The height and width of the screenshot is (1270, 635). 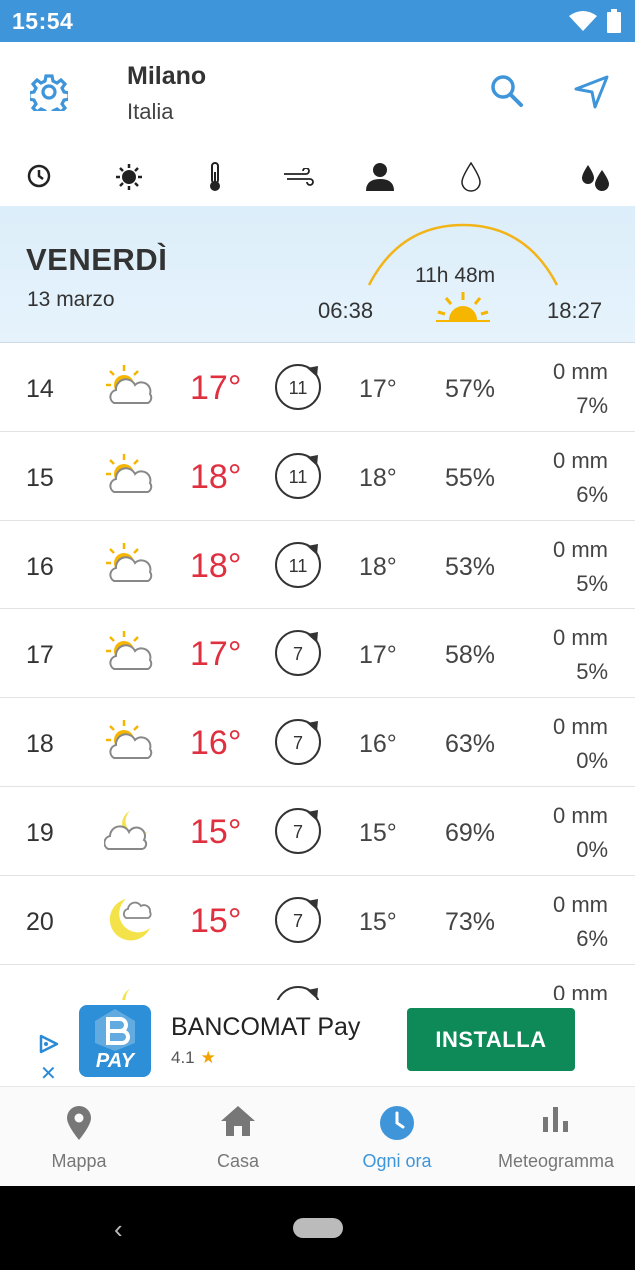 What do you see at coordinates (97, 259) in the screenshot?
I see `day-name: VENERDÌ` at bounding box center [97, 259].